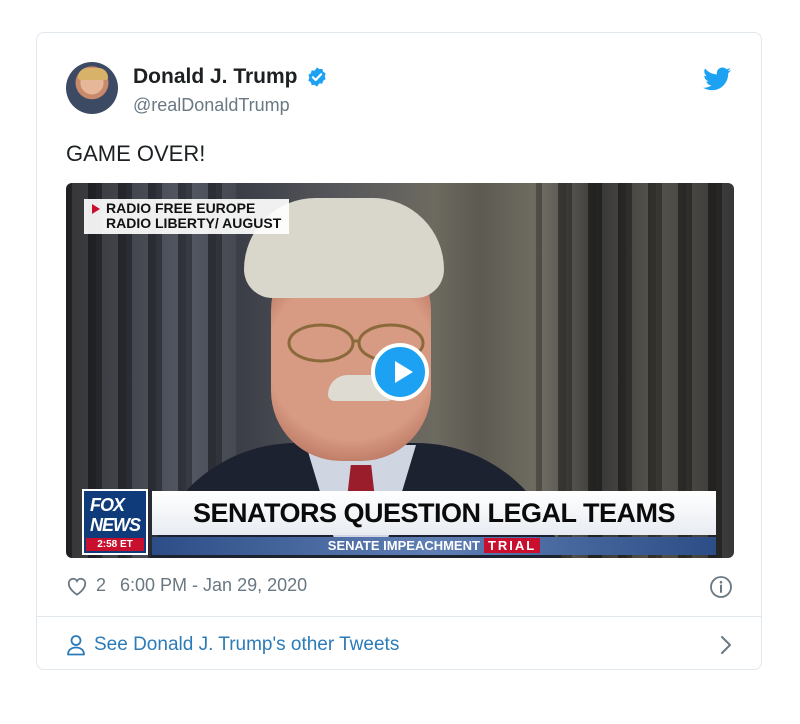 This screenshot has width=800, height=724. Describe the element at coordinates (213, 585) in the screenshot. I see `tweet-timestamp: 6:00 PM - Jan 29, 2020` at that location.